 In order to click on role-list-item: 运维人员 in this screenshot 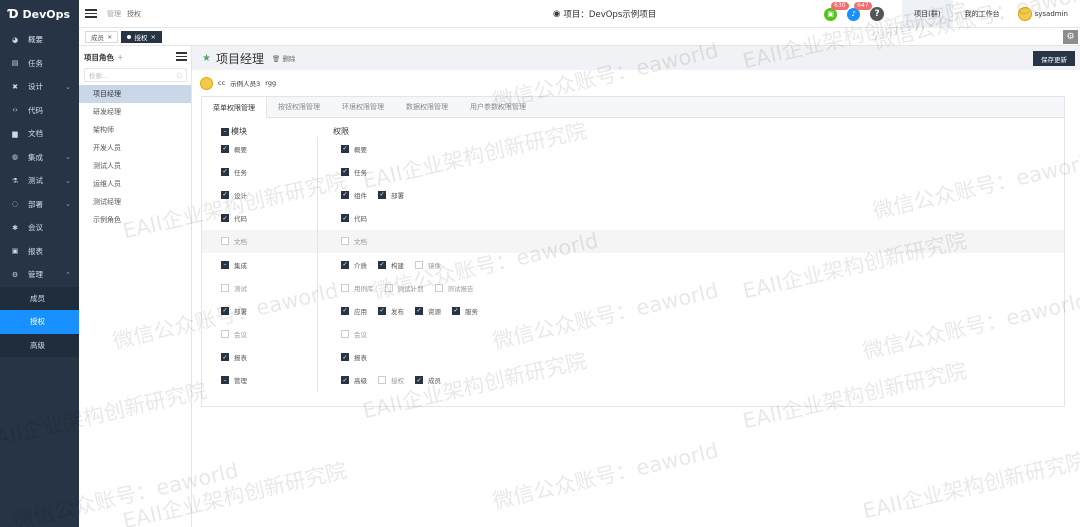, I will do `click(135, 184)`.